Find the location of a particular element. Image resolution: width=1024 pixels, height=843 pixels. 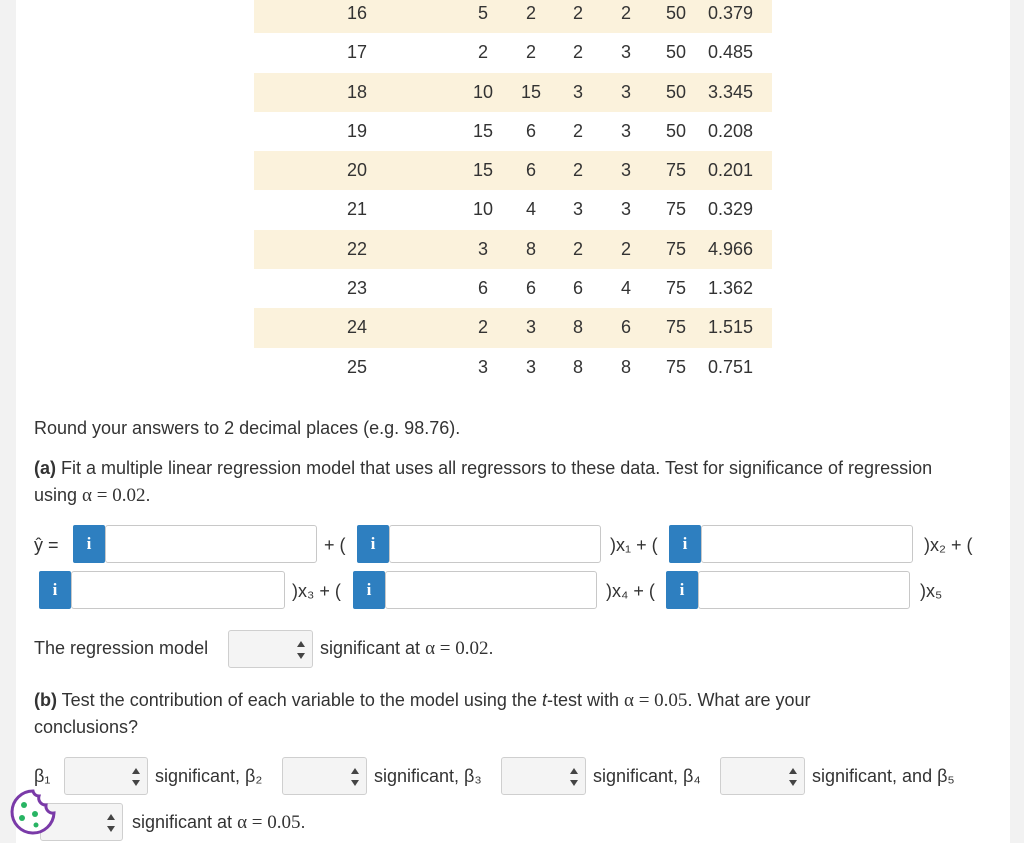

table-row: 18 10 15 3 3 50 3.345 is located at coordinates (513, 92).